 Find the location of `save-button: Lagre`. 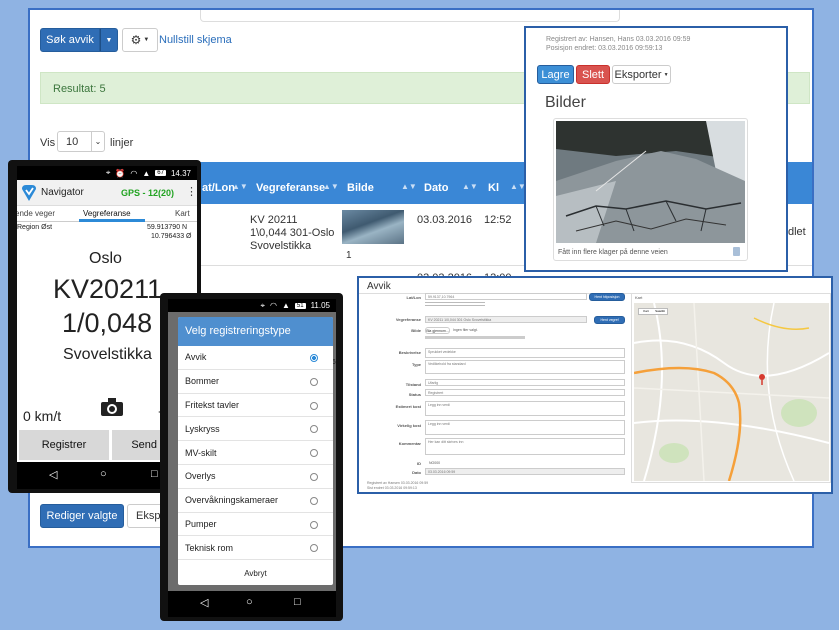

save-button: Lagre is located at coordinates (555, 74).